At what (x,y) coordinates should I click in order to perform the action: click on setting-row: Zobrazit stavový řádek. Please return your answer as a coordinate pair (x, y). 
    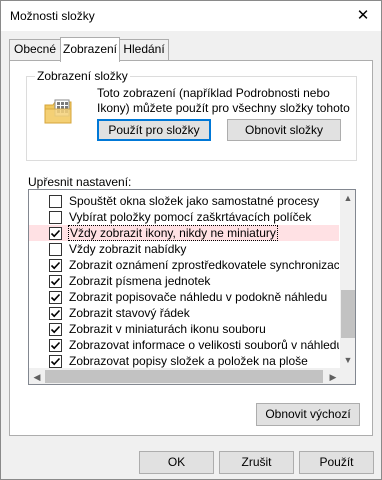
    Looking at the image, I should click on (184, 313).